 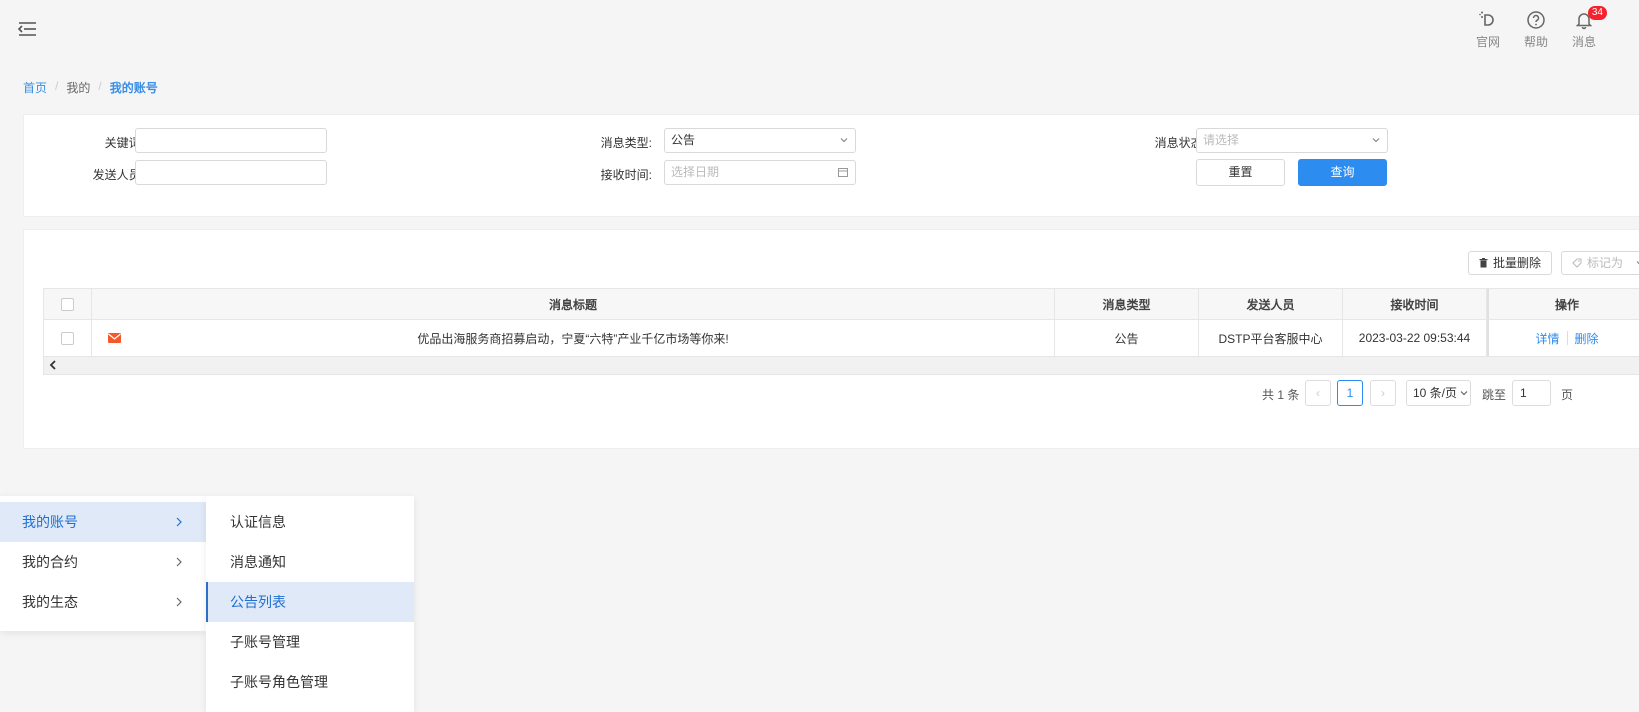 What do you see at coordinates (1271, 338) in the screenshot?
I see `row-sender: DSTP平台客服中心` at bounding box center [1271, 338].